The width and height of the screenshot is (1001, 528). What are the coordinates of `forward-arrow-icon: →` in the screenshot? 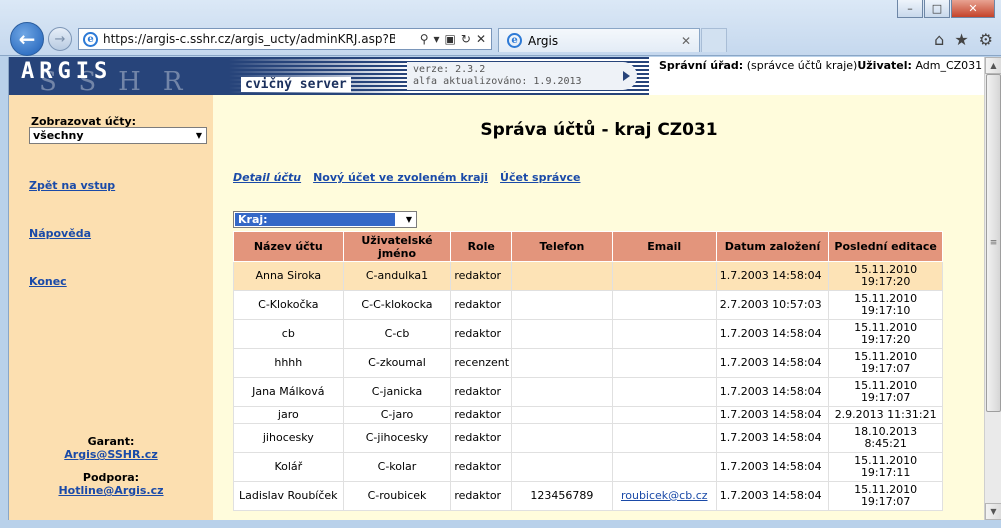 It's located at (60, 39).